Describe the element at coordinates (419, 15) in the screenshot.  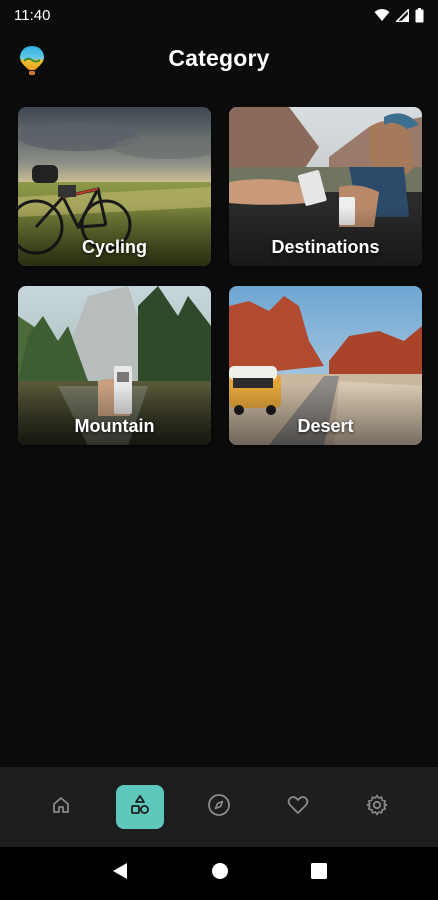
I see `battery-icon` at that location.